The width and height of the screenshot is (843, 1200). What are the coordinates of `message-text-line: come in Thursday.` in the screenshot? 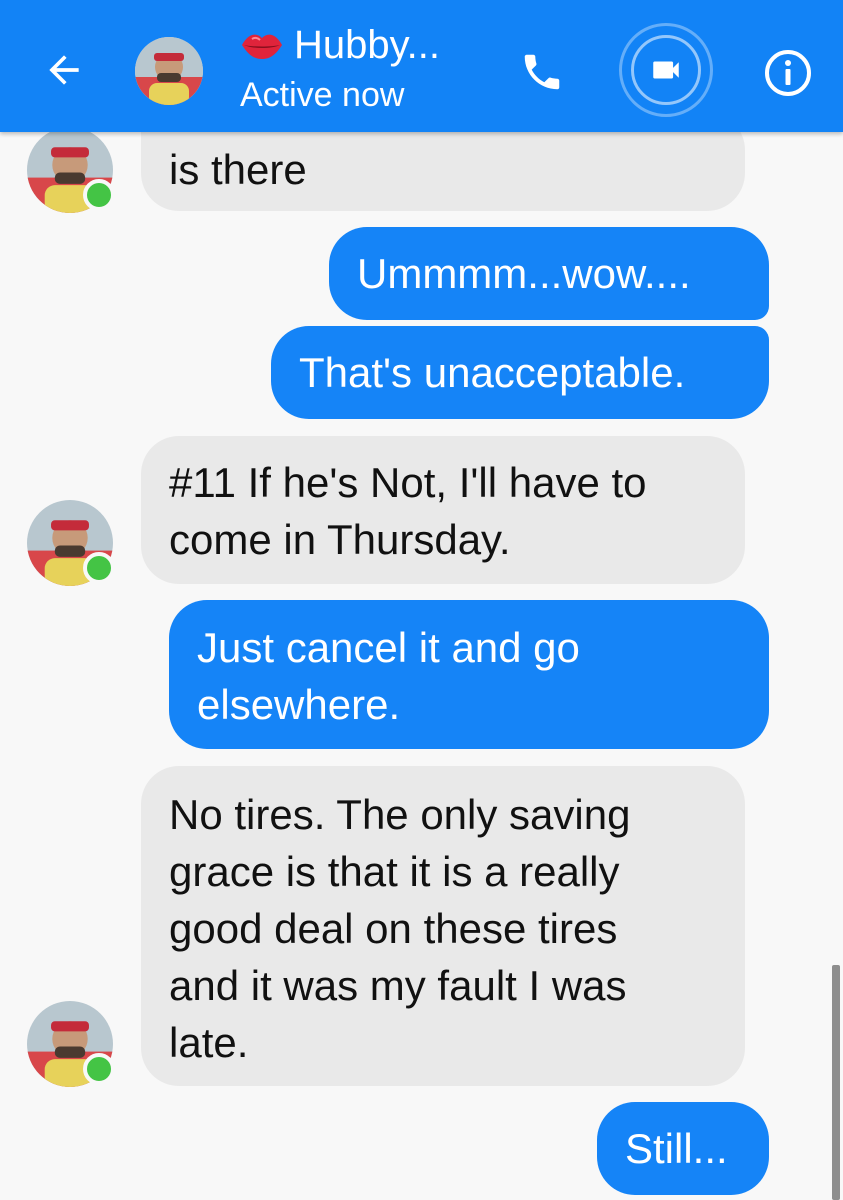 It's located at (340, 539).